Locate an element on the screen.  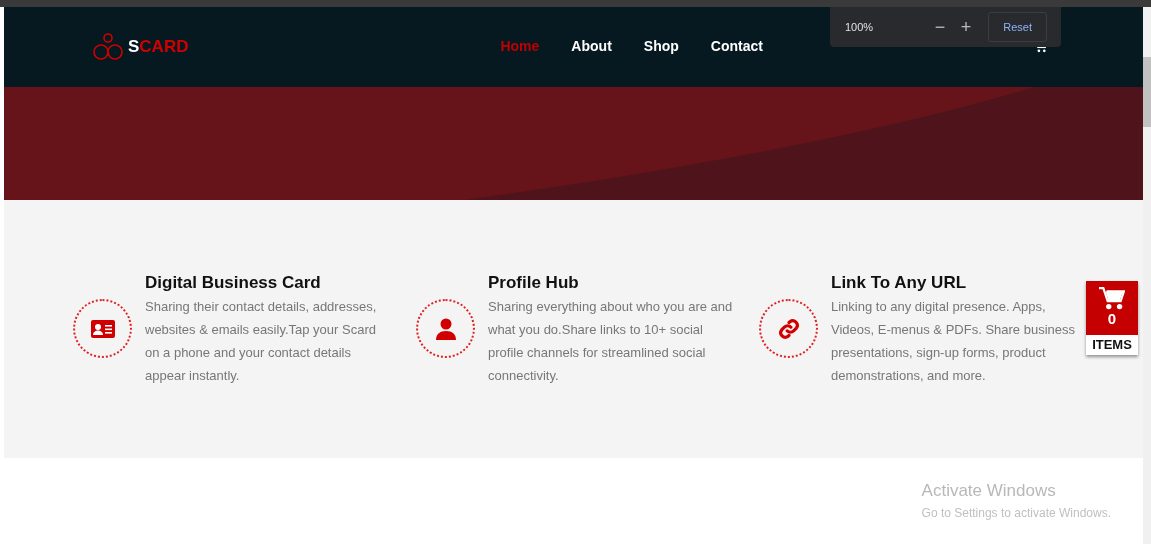
nav-link: About is located at coordinates (591, 46).